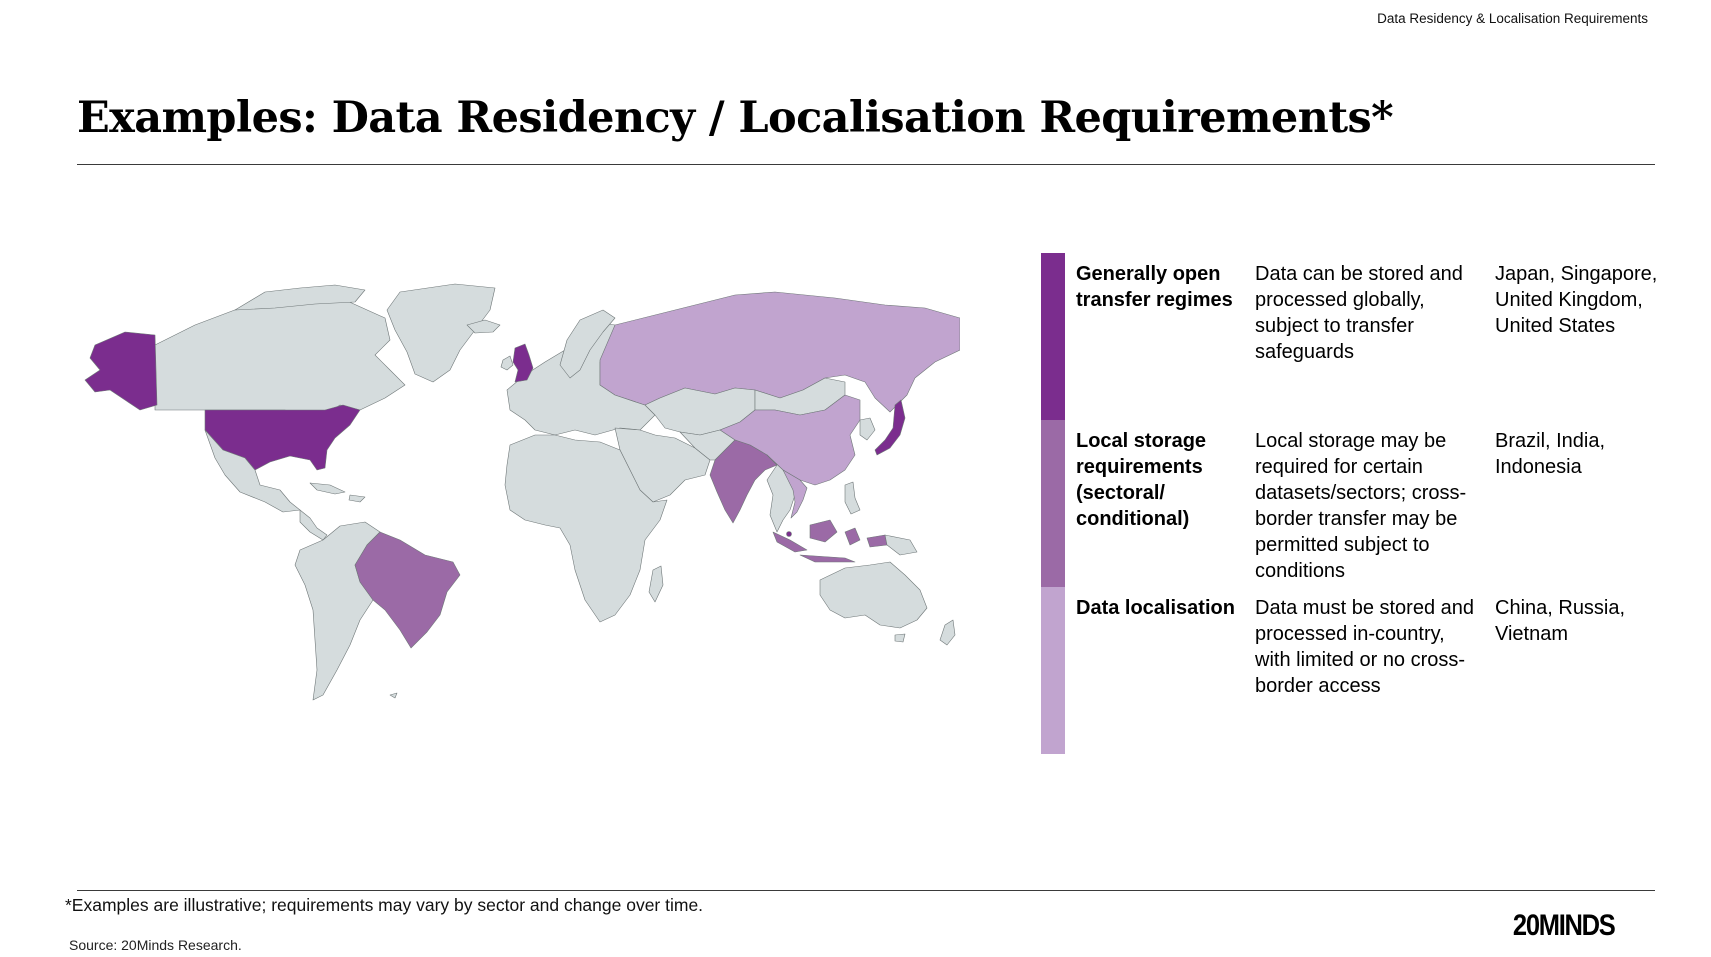 This screenshot has width=1711, height=957. Describe the element at coordinates (1053, 670) in the screenshot. I see `legend-swatch-localisation` at that location.